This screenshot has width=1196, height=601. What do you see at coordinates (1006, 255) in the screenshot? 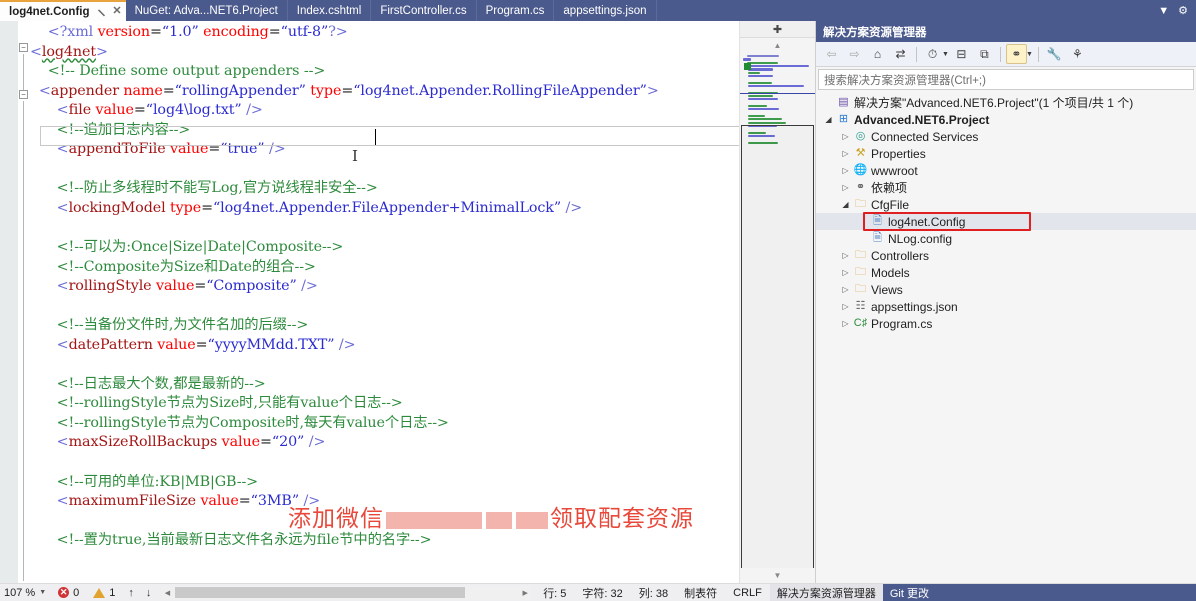
I see `tree-node-controllers: ▷ 🗀 Controllers` at bounding box center [1006, 255].